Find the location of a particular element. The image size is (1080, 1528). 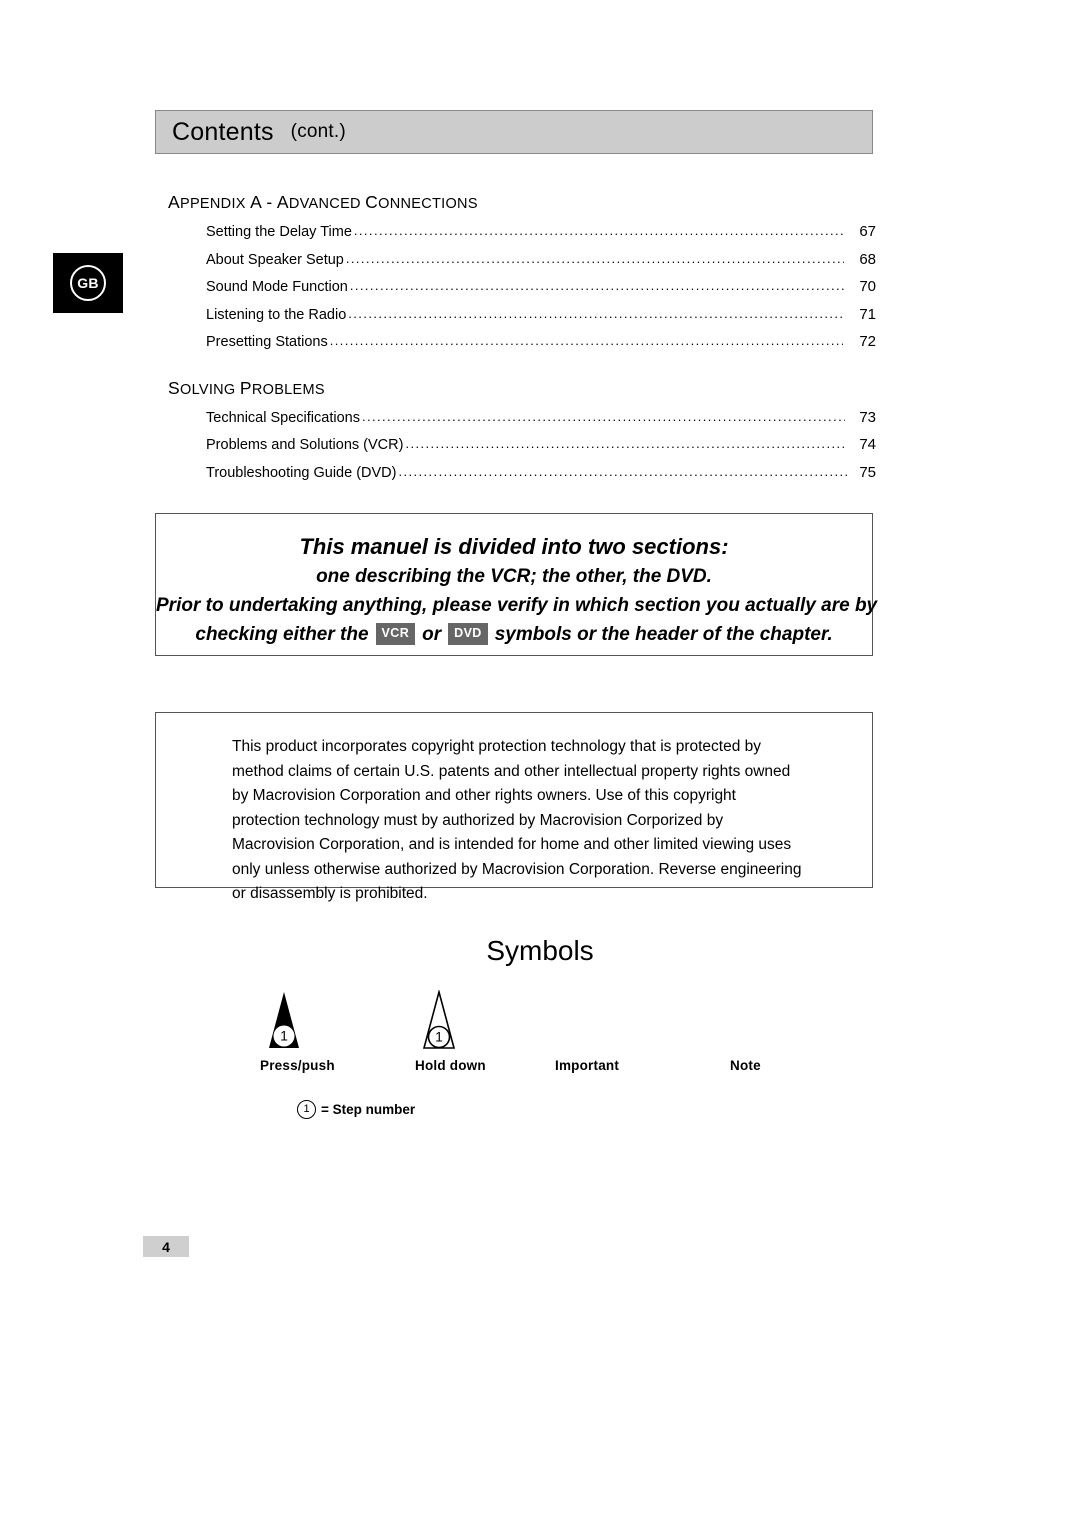

callout-line-4-text-c: symbols or the header of the chapter. is located at coordinates (663, 634).